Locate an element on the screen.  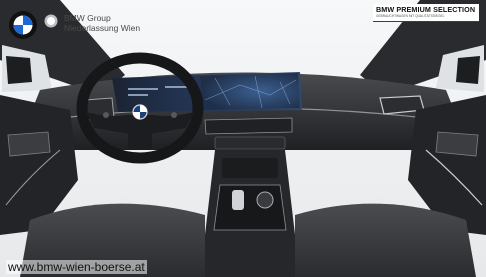
mini-roundel-icon is located at coordinates (51, 21).